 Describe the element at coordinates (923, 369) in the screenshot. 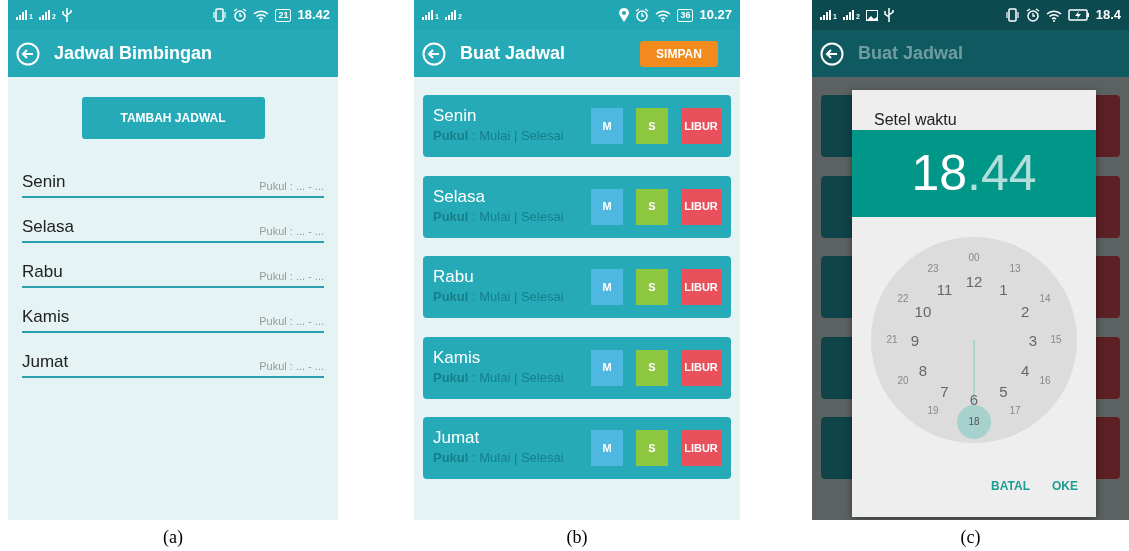

I see `hour-number: 8` at that location.